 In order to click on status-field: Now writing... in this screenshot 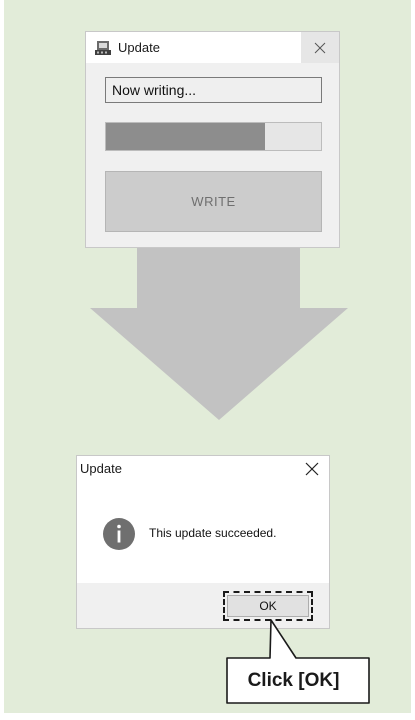, I will do `click(213, 90)`.